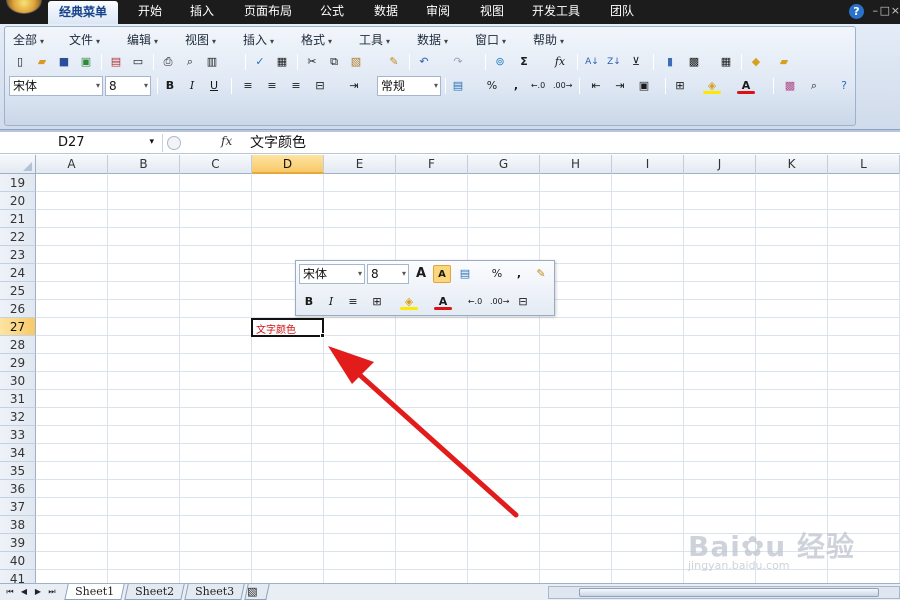 This screenshot has width=900, height=600. I want to click on insert-function-button: fx, so click(226, 141).